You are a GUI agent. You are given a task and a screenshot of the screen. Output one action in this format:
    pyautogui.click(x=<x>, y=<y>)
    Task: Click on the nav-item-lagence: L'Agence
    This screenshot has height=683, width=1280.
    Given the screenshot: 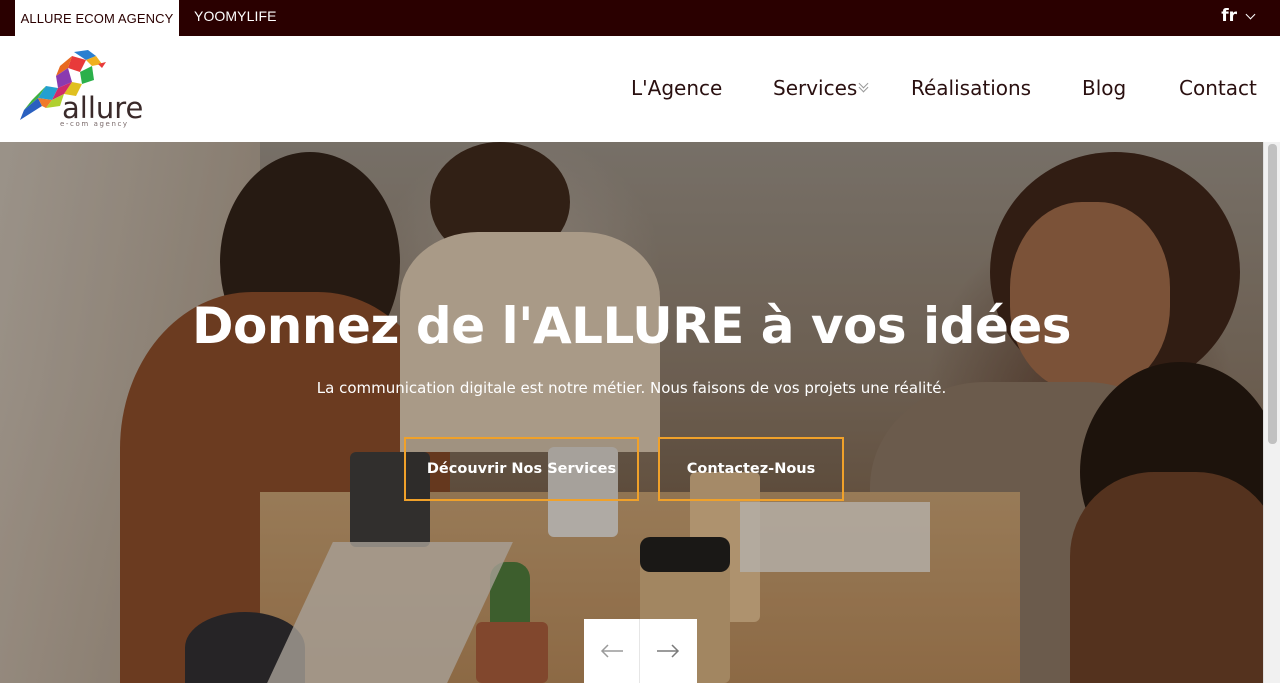 What is the action you would take?
    pyautogui.click(x=676, y=88)
    